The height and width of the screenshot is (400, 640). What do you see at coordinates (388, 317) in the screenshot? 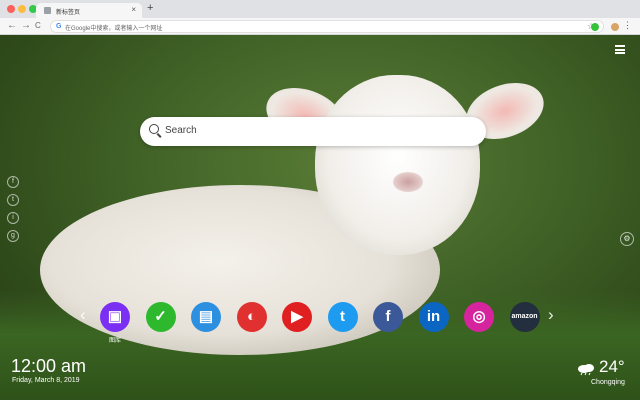
I see `dock-facebook-icon: f` at bounding box center [388, 317].